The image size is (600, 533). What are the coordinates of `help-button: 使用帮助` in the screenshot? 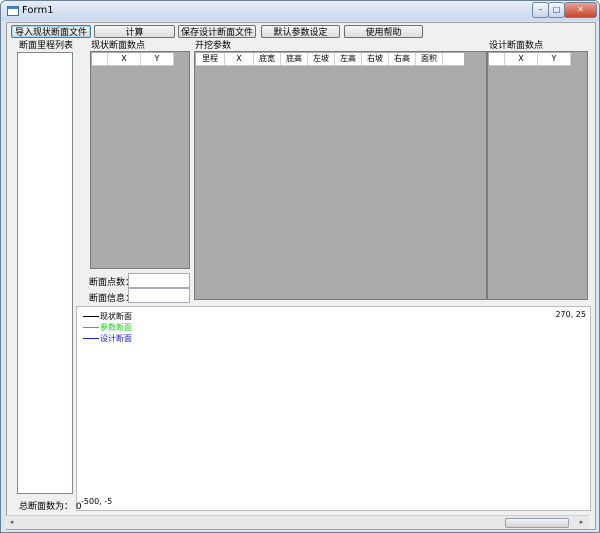 It's located at (383, 31).